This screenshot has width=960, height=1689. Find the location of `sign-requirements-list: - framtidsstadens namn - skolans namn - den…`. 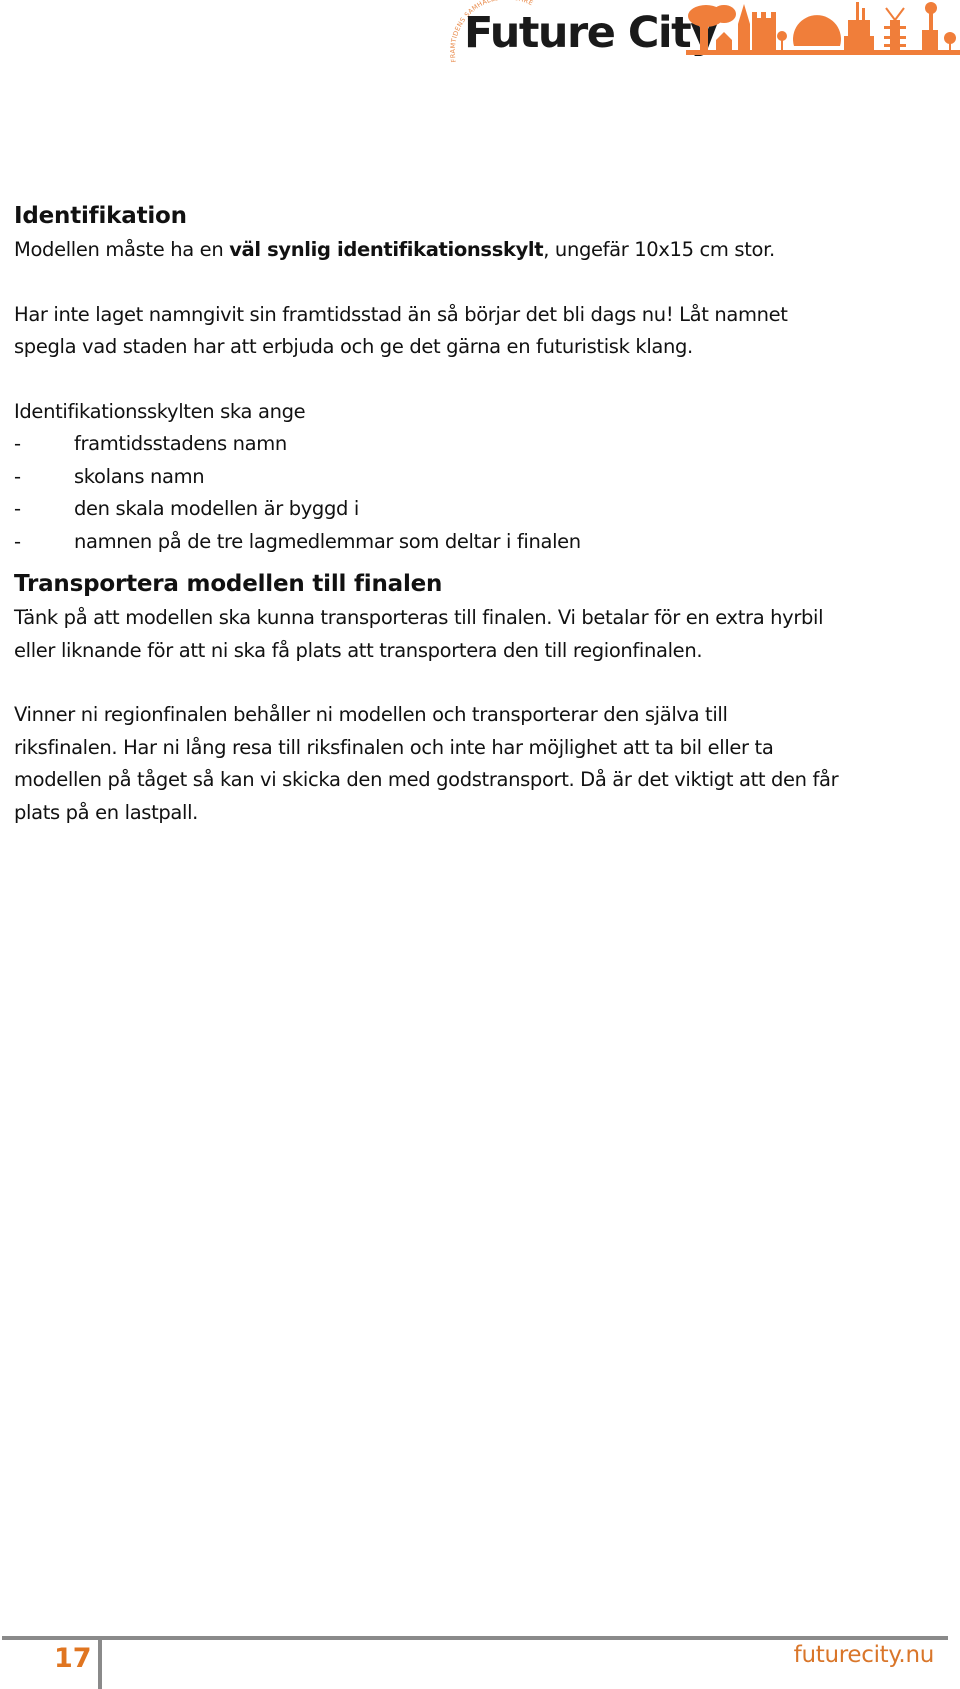

sign-requirements-list: - framtidsstadens namn - skolans namn - den… is located at coordinates (479, 493).